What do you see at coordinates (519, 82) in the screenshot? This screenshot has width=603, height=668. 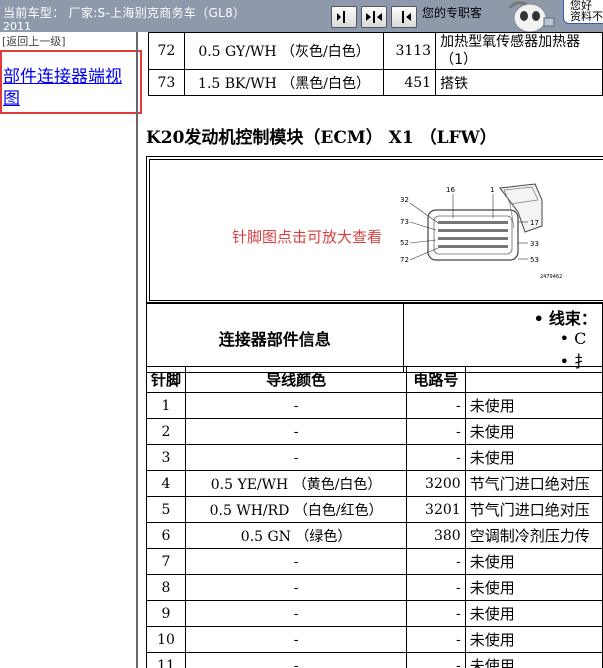 I see `function-cell: 搭铁` at bounding box center [519, 82].